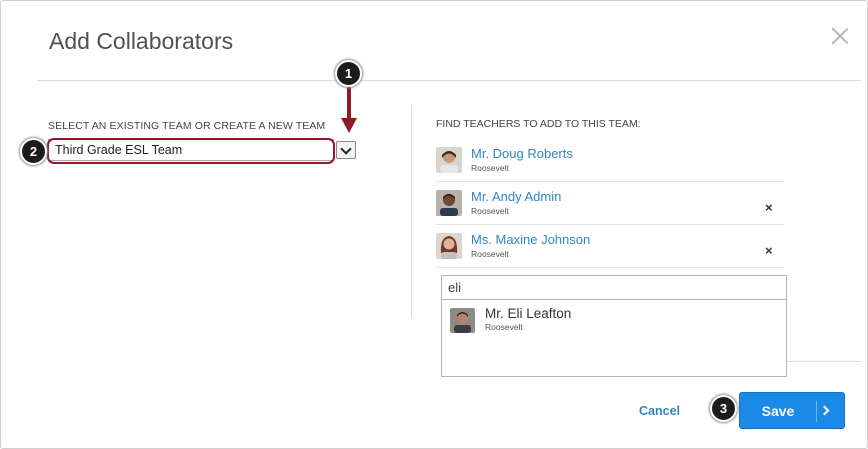 This screenshot has width=868, height=449. I want to click on close-icon, so click(840, 36).